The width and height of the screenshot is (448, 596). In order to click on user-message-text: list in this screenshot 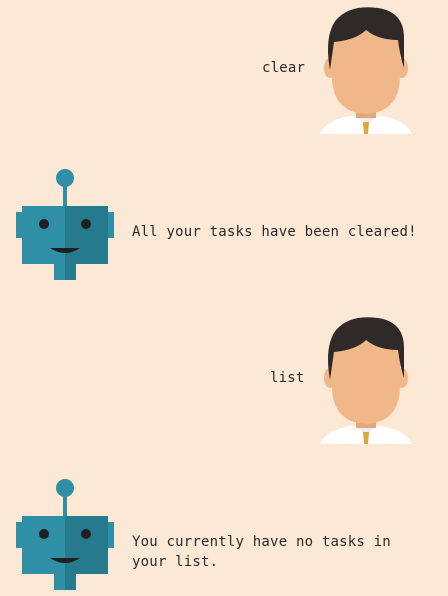, I will do `click(287, 378)`.